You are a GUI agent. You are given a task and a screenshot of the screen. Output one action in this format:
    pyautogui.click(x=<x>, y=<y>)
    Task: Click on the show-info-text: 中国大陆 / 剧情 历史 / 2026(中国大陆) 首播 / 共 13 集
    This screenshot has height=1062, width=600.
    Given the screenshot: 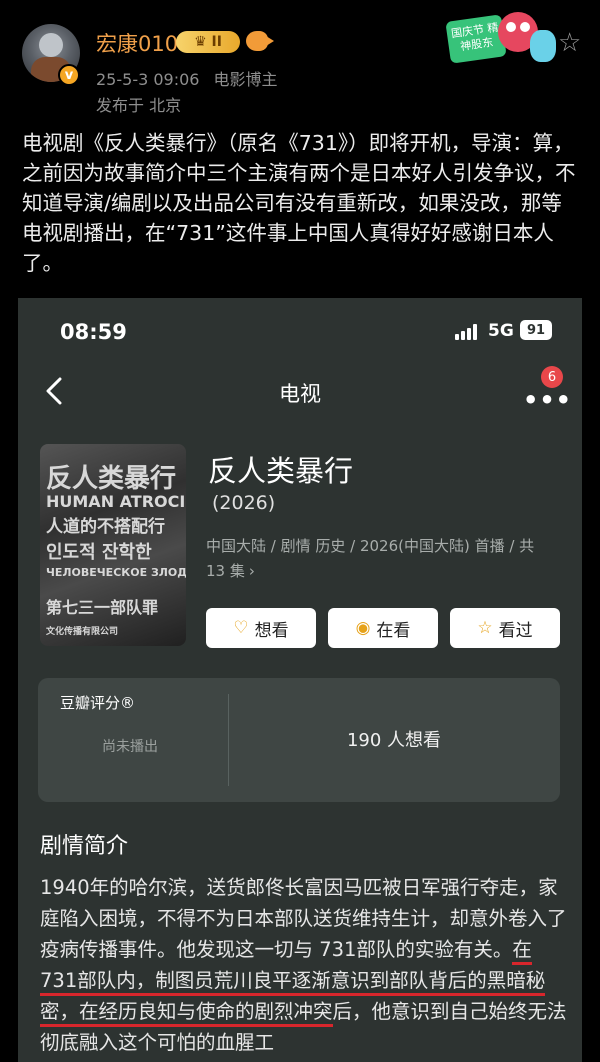 What is the action you would take?
    pyautogui.click(x=370, y=558)
    